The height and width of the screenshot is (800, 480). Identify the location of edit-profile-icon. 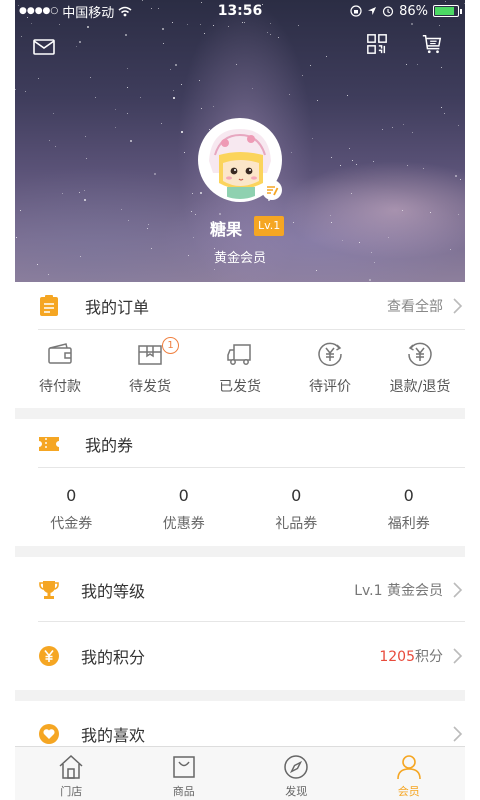
(272, 190).